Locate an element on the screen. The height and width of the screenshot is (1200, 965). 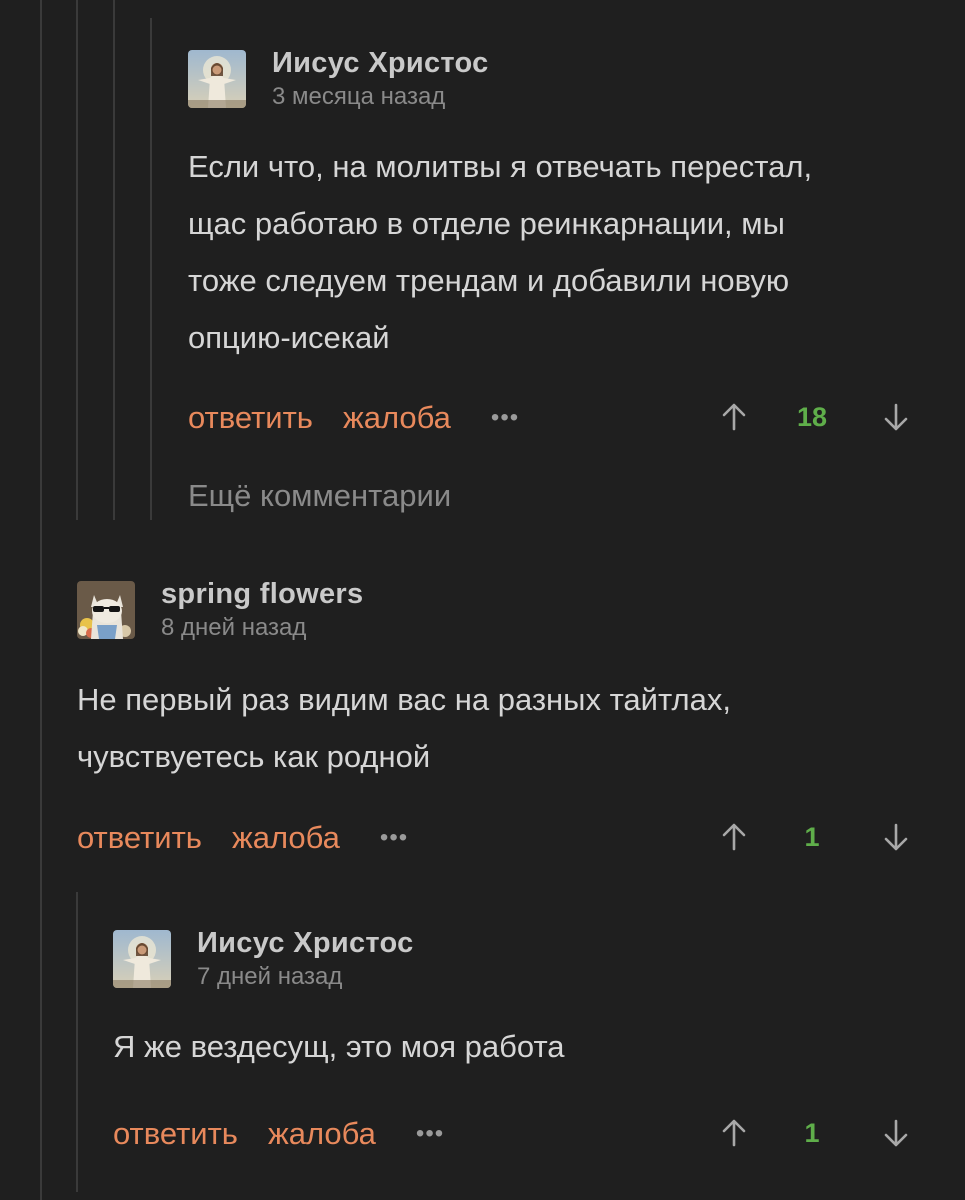
comment-text-line: Я же вездесущ, это моя работа is located at coordinates (339, 1046).